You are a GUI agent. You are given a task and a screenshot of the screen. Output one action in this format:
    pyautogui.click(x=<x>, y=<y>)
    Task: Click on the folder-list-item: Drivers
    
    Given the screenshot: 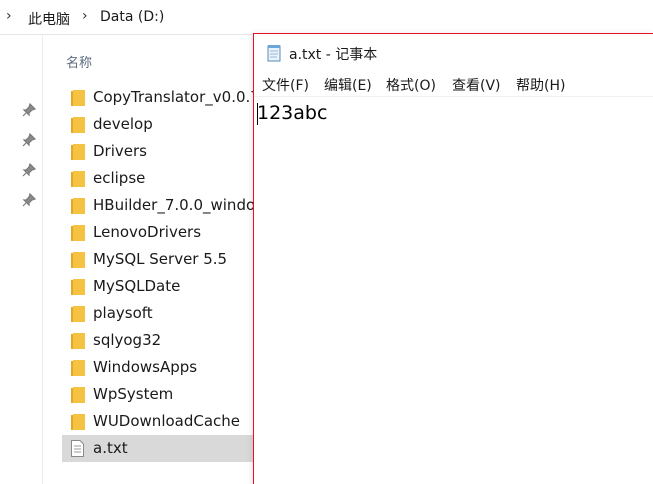 What is the action you would take?
    pyautogui.click(x=162, y=151)
    